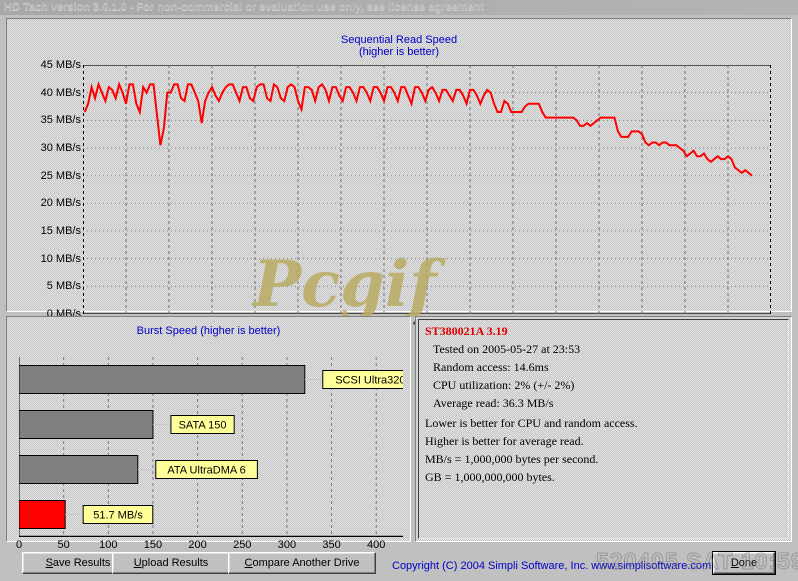  What do you see at coordinates (504, 385) in the screenshot?
I see `drive-info-line: CPU utilization: 2% (+/- 2%)` at bounding box center [504, 385].